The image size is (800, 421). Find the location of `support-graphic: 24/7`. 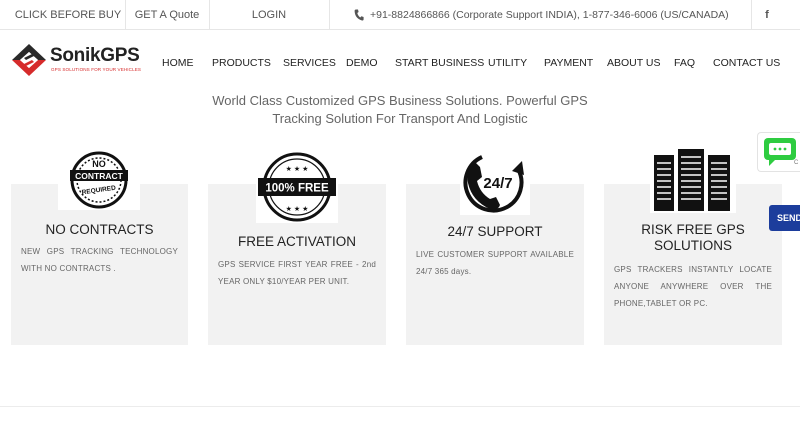

support-graphic: 24/7 is located at coordinates (493, 184).